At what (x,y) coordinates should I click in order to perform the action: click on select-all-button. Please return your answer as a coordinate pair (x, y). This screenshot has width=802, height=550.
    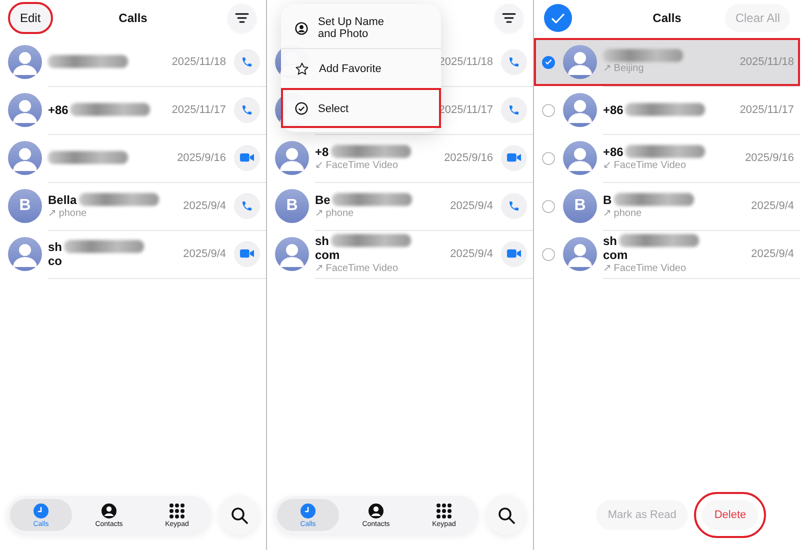
    Looking at the image, I should click on (558, 18).